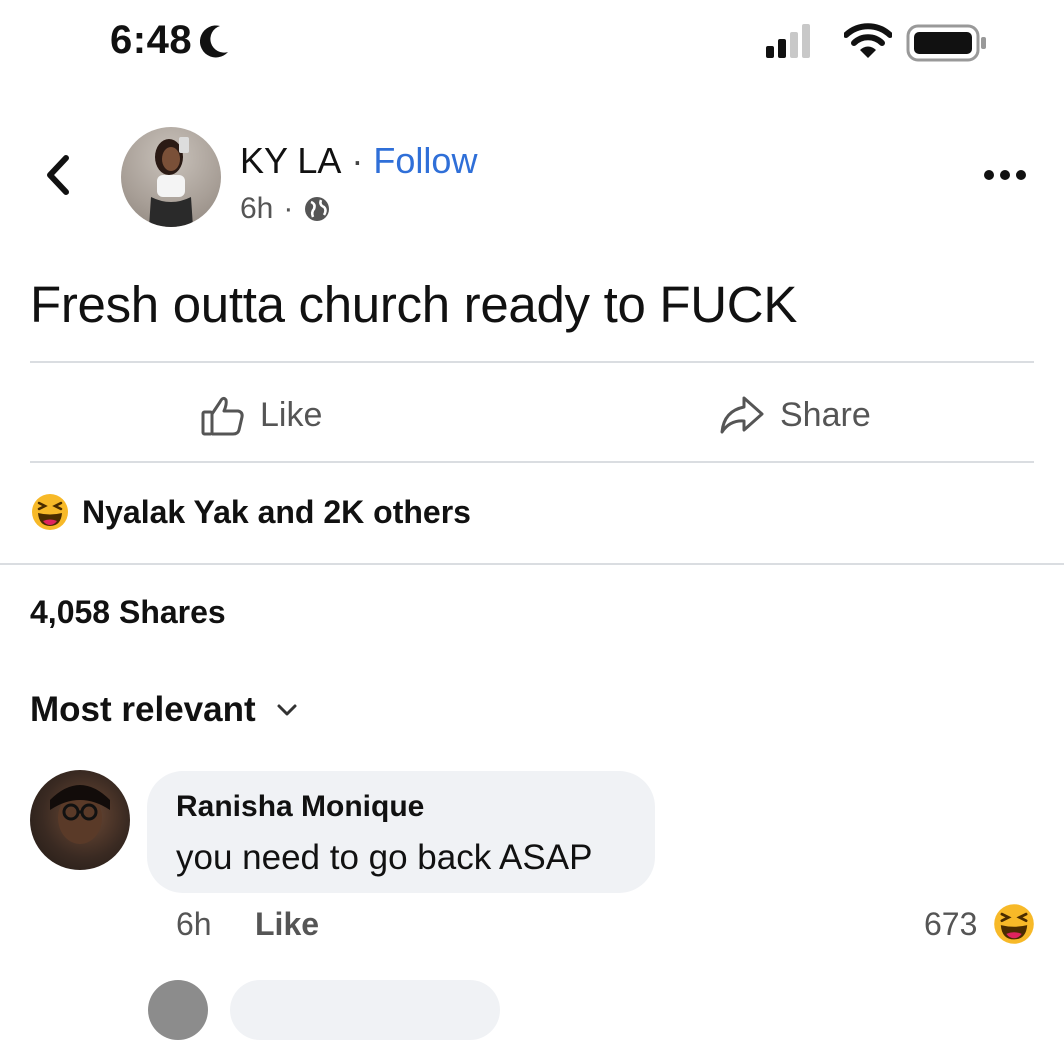  What do you see at coordinates (80, 814) in the screenshot?
I see `comment-avatar-image` at bounding box center [80, 814].